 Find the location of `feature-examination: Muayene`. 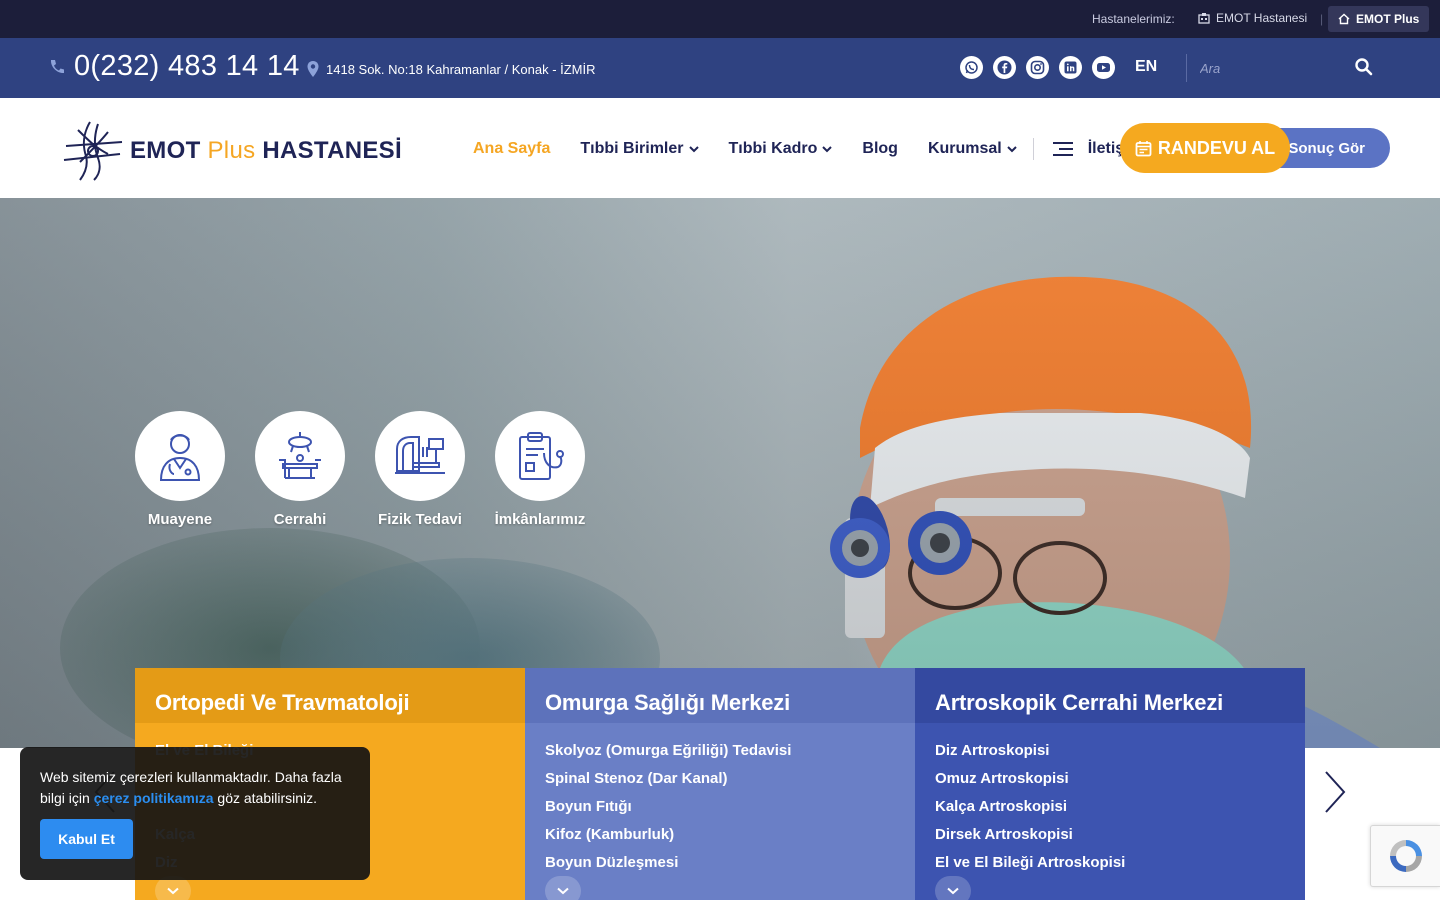

feature-examination: Muayene is located at coordinates (180, 469).